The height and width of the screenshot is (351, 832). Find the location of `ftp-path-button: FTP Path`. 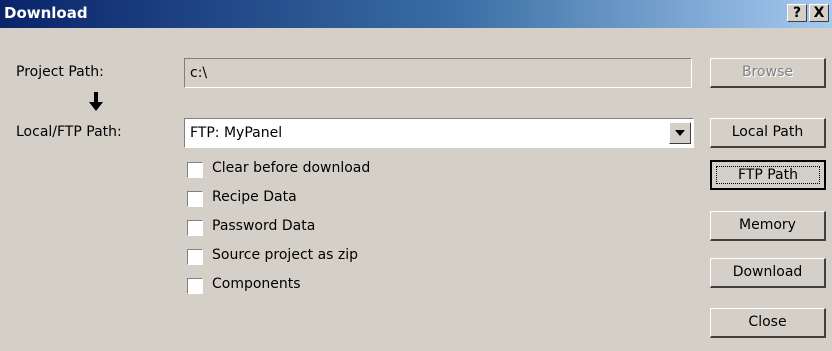

ftp-path-button: FTP Path is located at coordinates (768, 175).